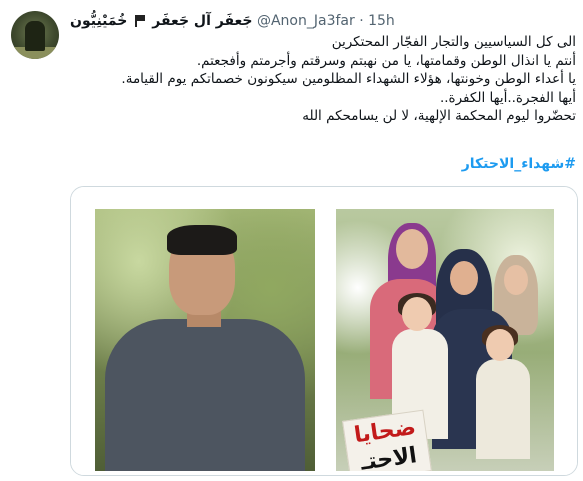 The height and width of the screenshot is (481, 583). What do you see at coordinates (205, 395) in the screenshot?
I see `man-shirt` at bounding box center [205, 395].